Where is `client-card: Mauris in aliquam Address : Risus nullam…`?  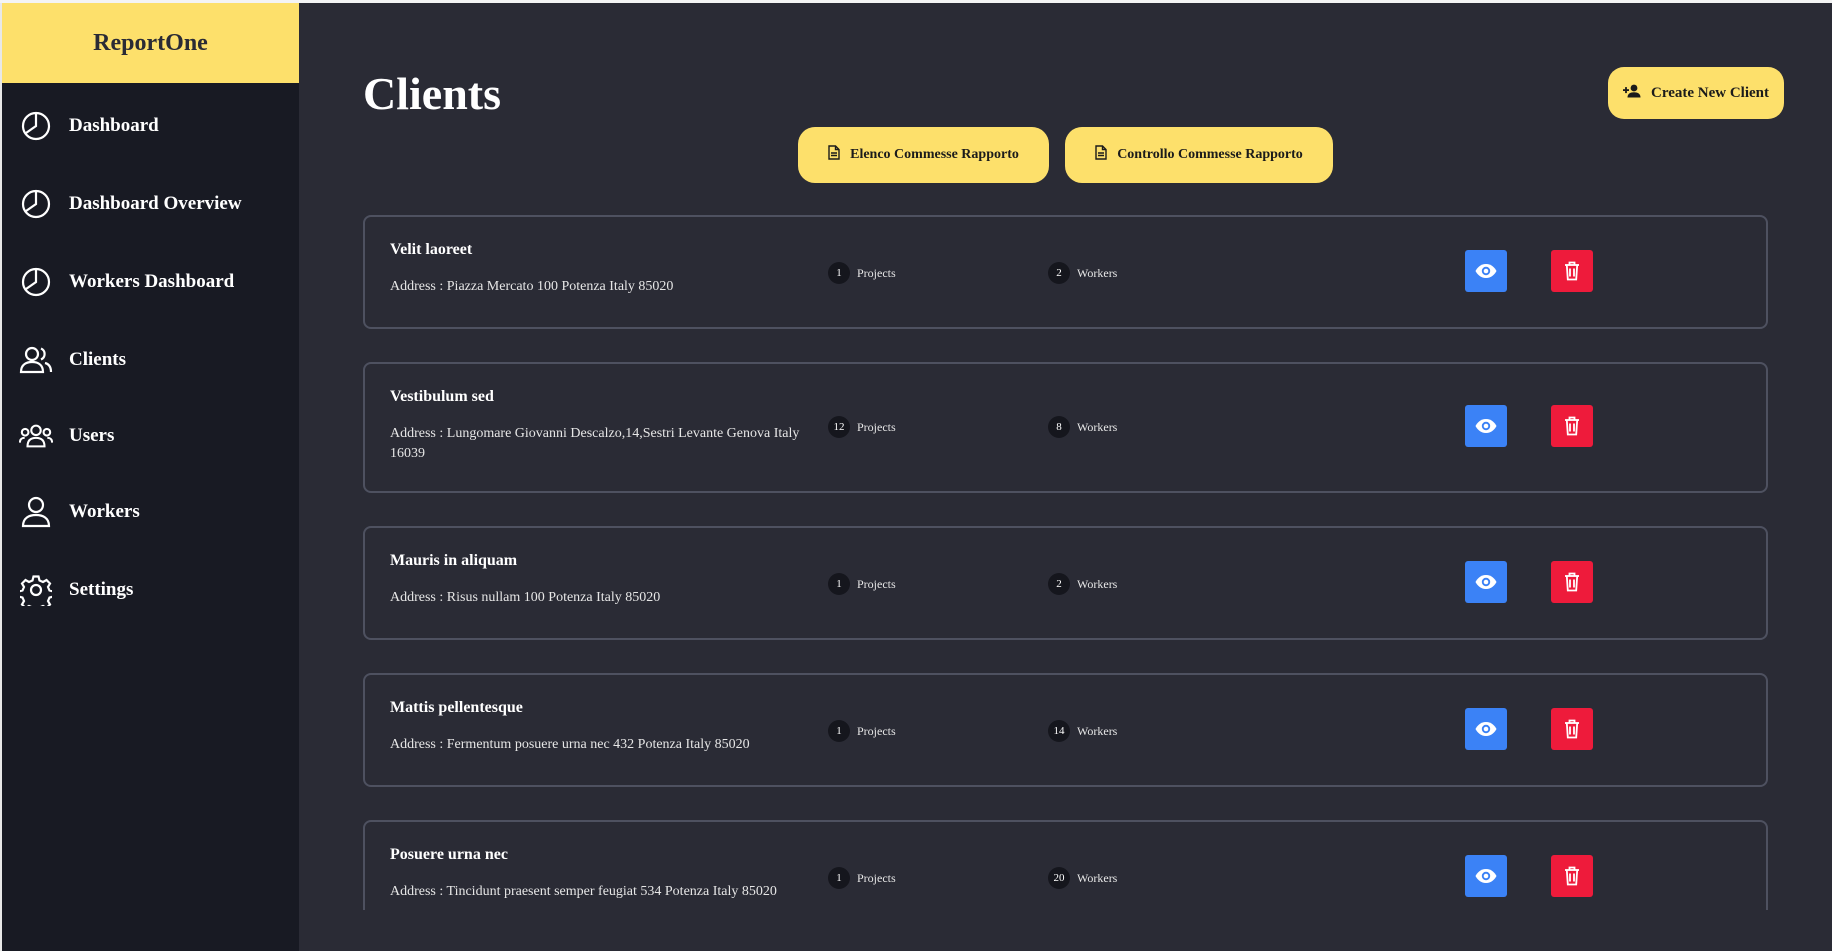
client-card: Mauris in aliquam Address : Risus nullam… is located at coordinates (1065, 583).